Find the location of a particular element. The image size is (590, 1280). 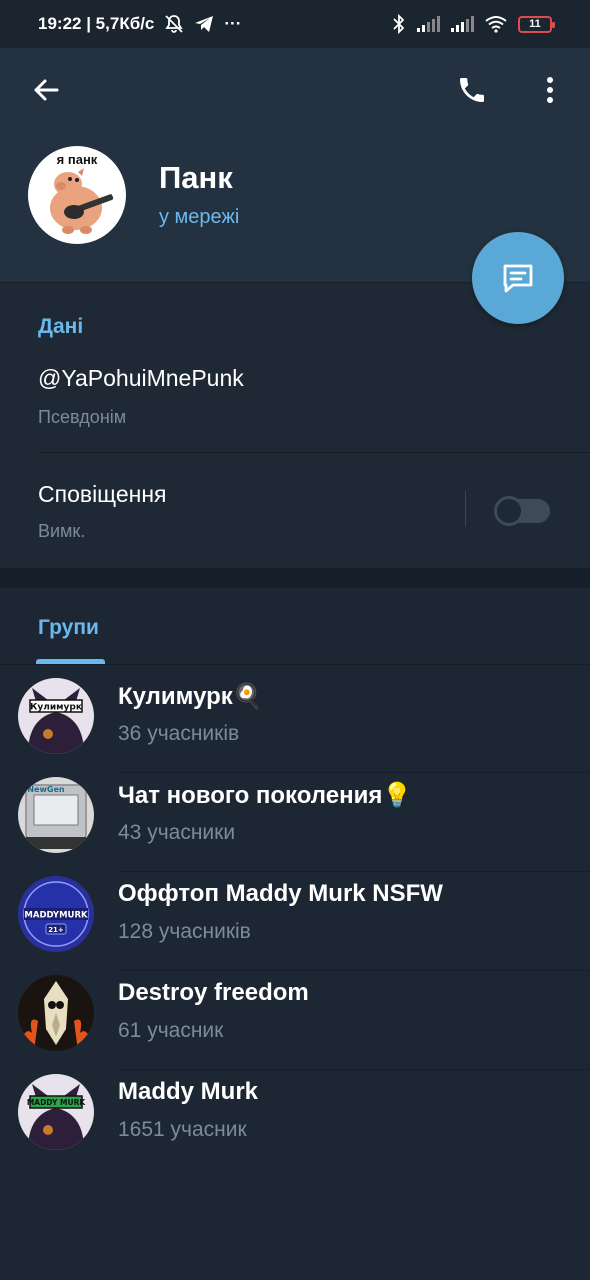

group-avatar-text: MADDY MURK is located at coordinates (57, 1102).